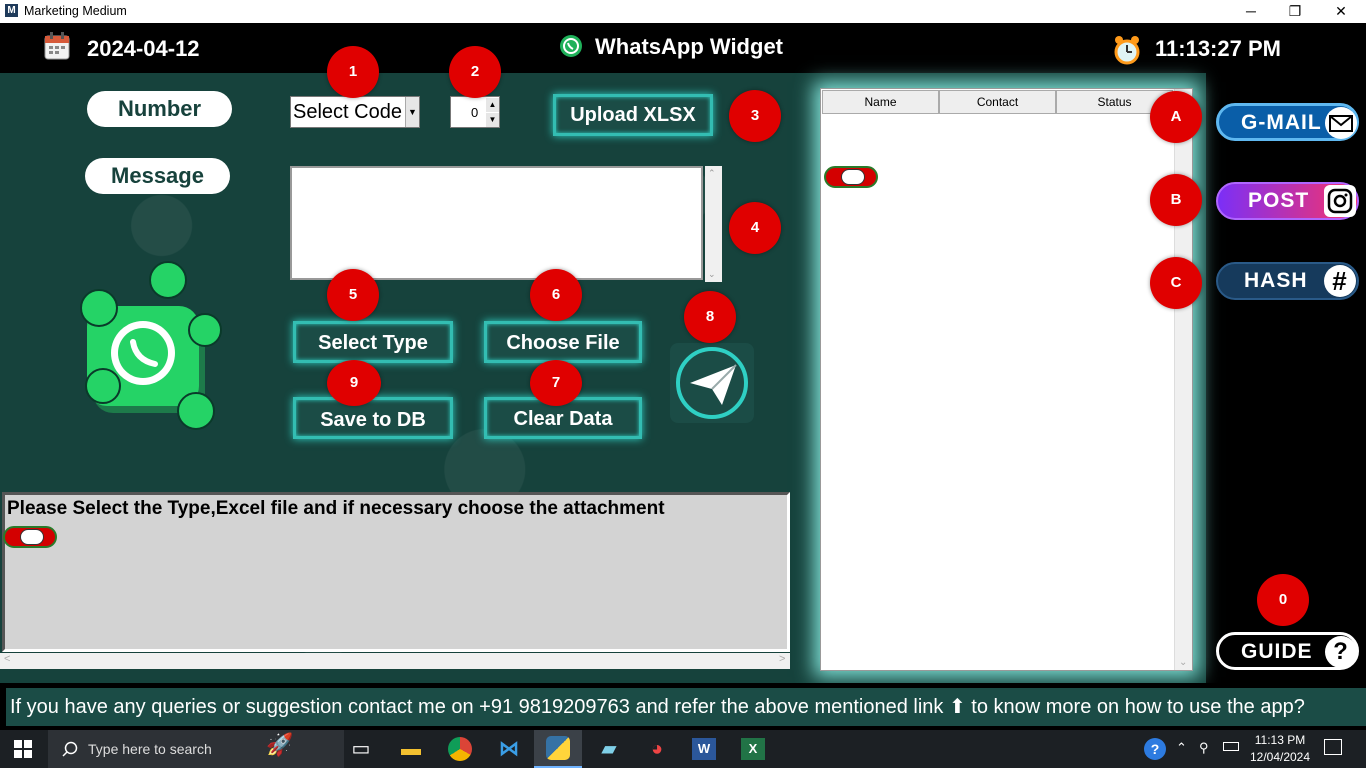 The height and width of the screenshot is (768, 1366). Describe the element at coordinates (1340, 281) in the screenshot. I see `hashtag-icon: #` at that location.